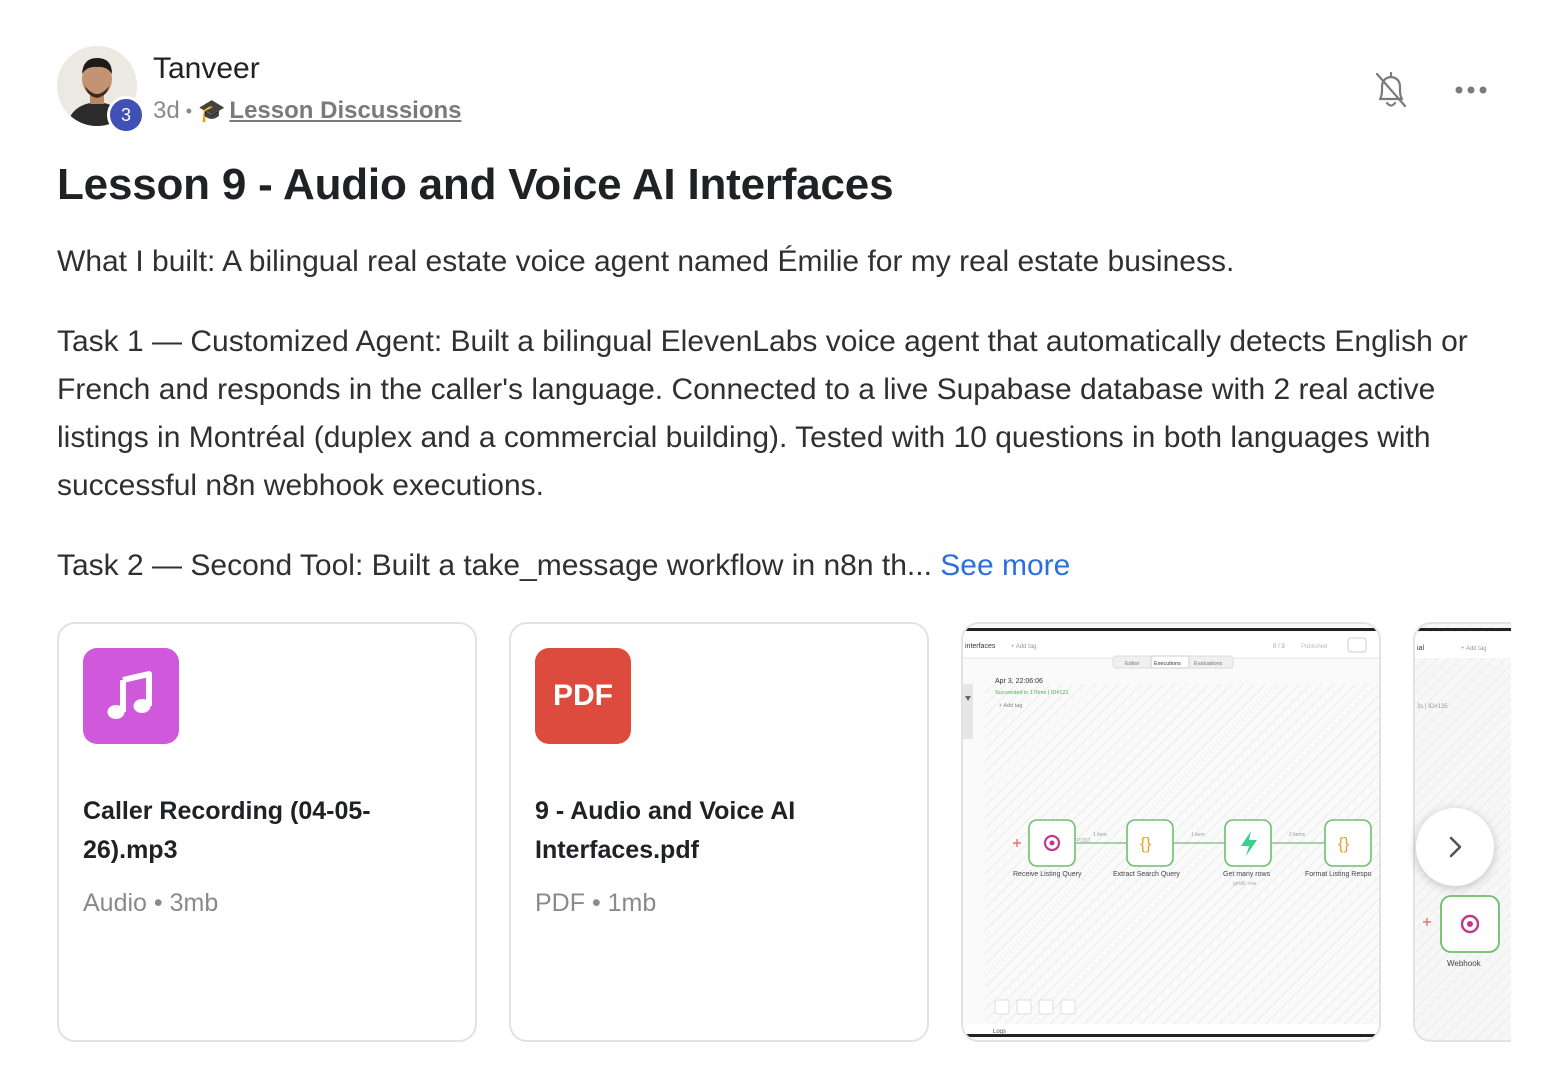  I want to click on workflow-edge-label: 2 items, so click(1297, 835).